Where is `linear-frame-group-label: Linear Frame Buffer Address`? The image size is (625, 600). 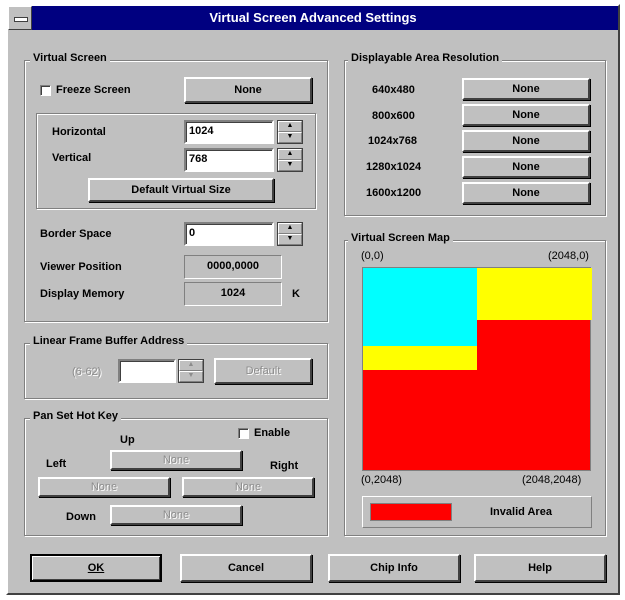
linear-frame-group-label: Linear Frame Buffer Address is located at coordinates (109, 341).